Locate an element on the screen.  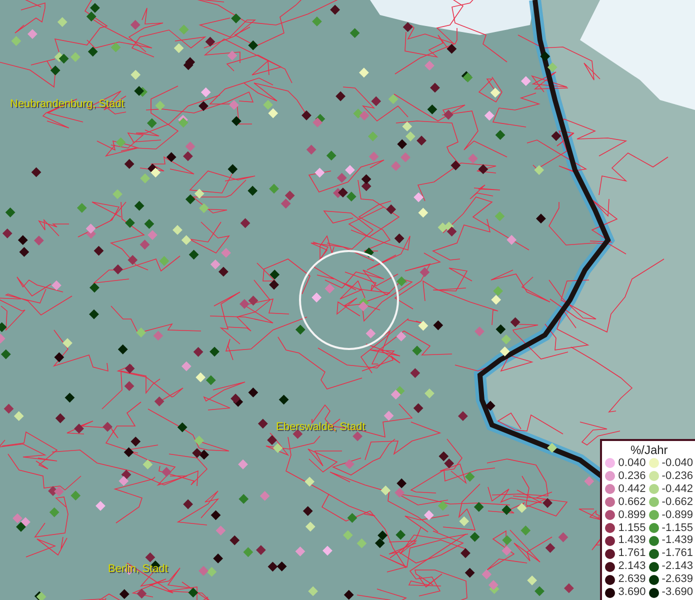
legend-label: 0.040 is located at coordinates (632, 463).